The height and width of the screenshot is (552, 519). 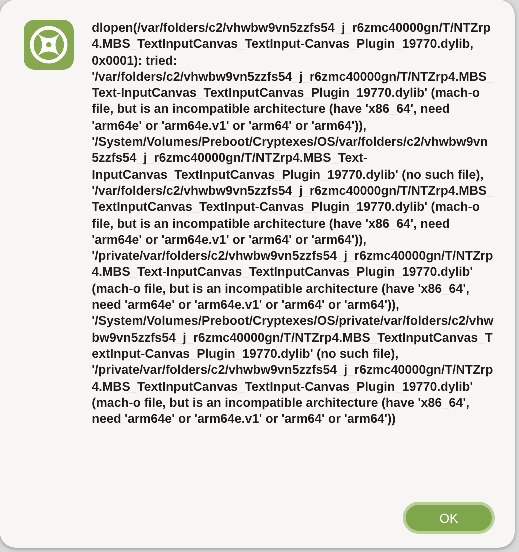 I want to click on app-icon, so click(x=49, y=45).